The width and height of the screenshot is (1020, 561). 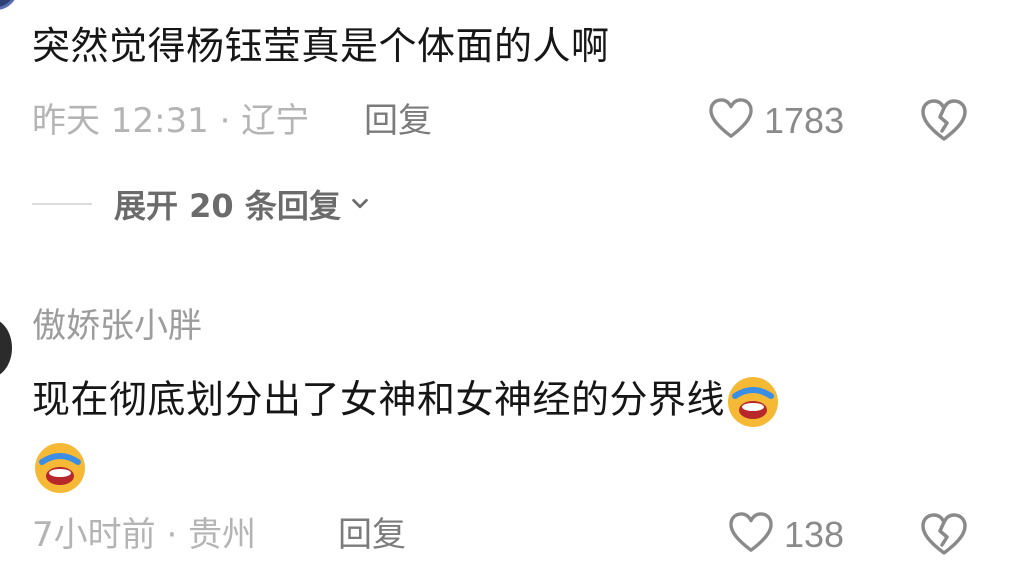 I want to click on comment-time-location: 7小时前 · 贵州, so click(x=144, y=535).